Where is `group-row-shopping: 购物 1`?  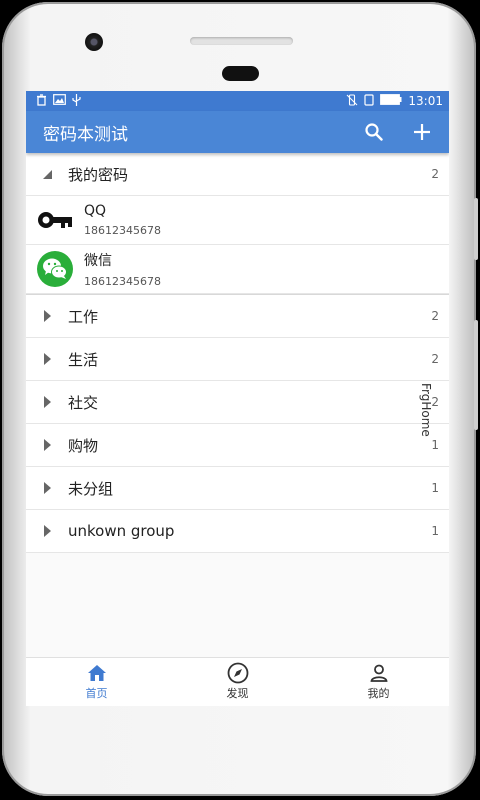 group-row-shopping: 购物 1 is located at coordinates (237, 445).